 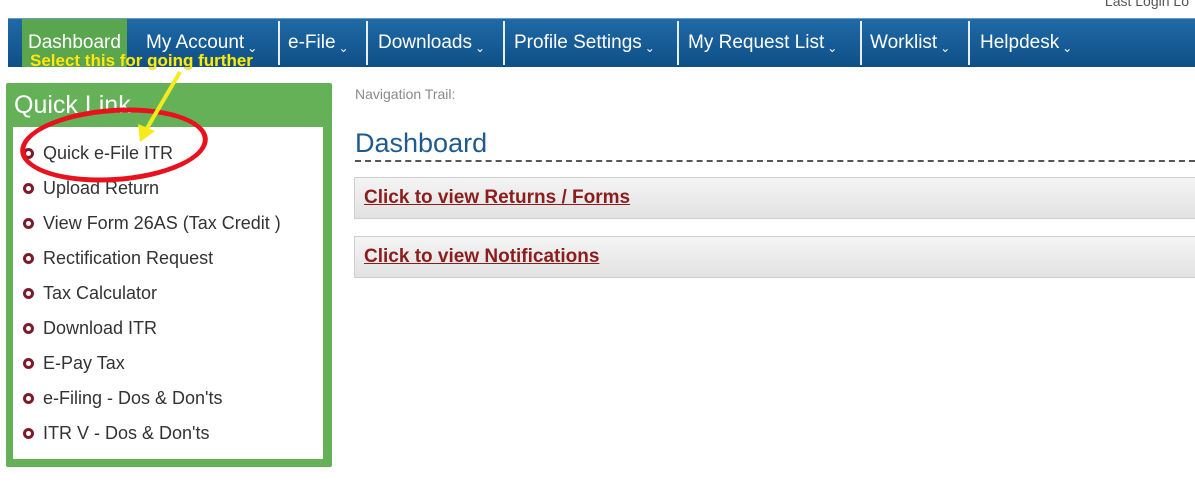 I want to click on yellow-arrow-icon, so click(x=160, y=106).